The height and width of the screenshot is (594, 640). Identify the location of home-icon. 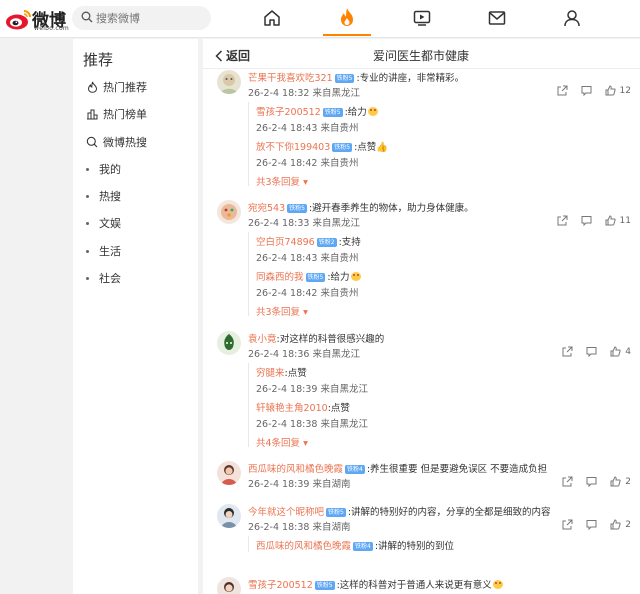
(272, 18).